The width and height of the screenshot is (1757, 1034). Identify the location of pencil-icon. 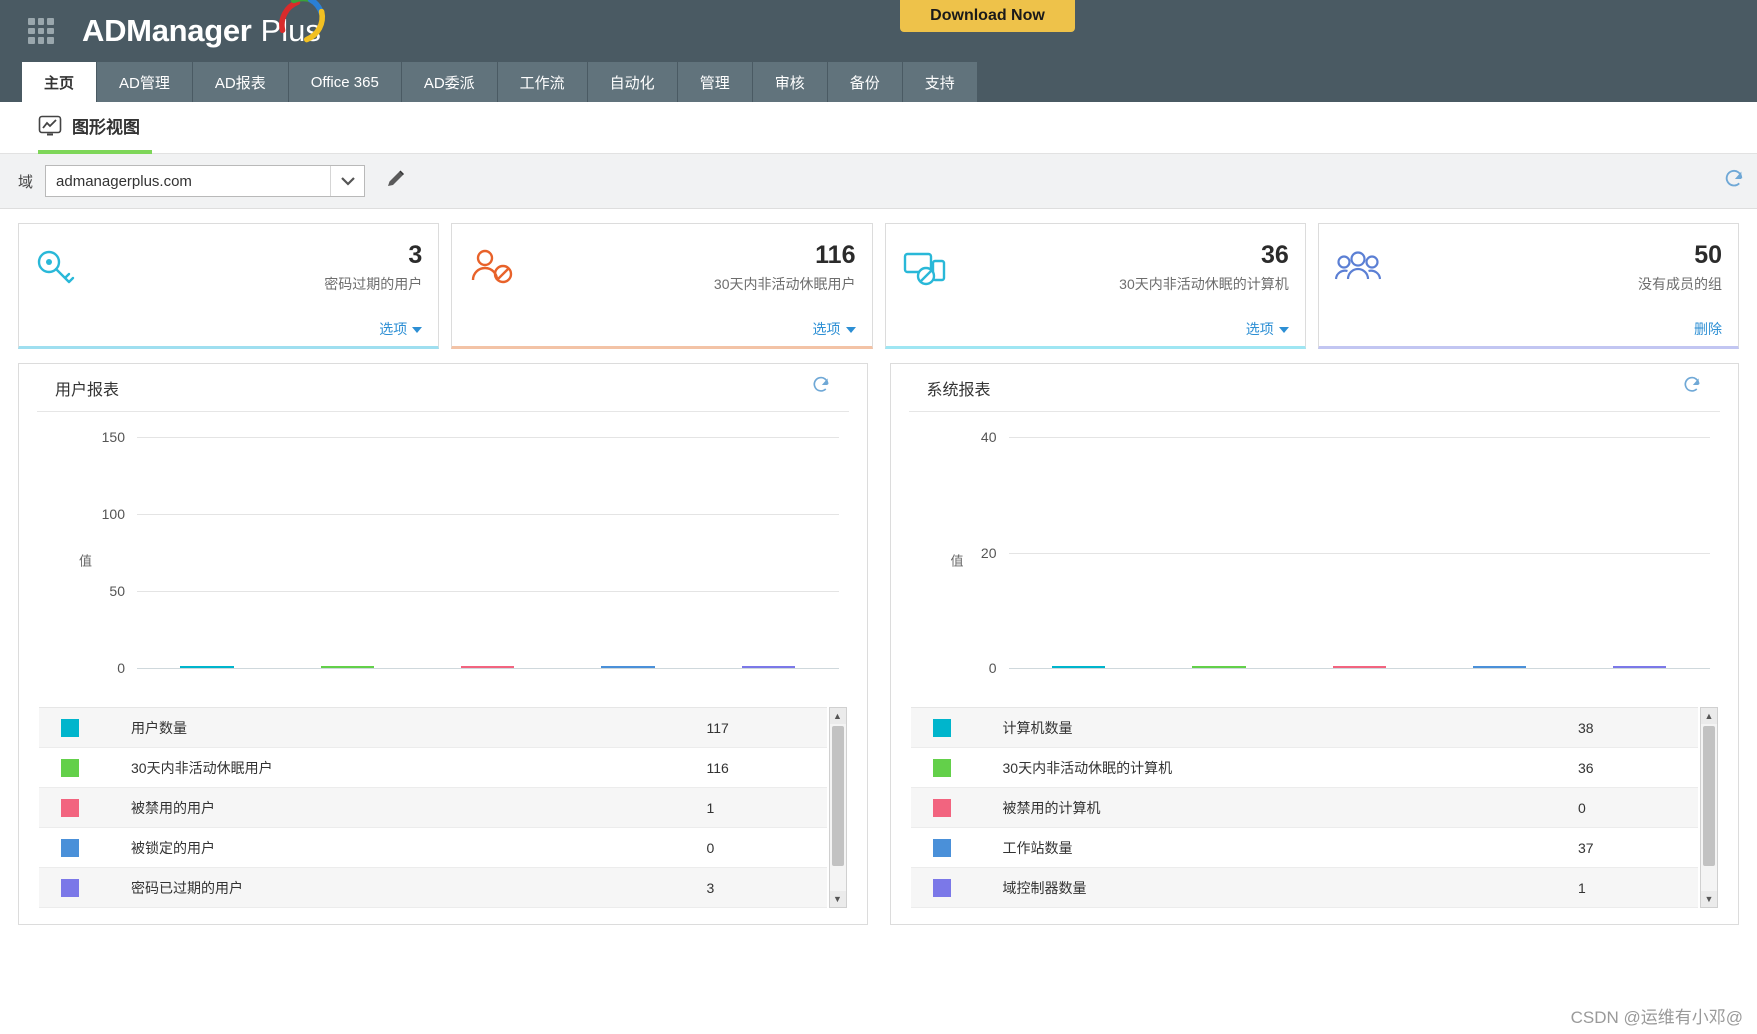
(396, 181).